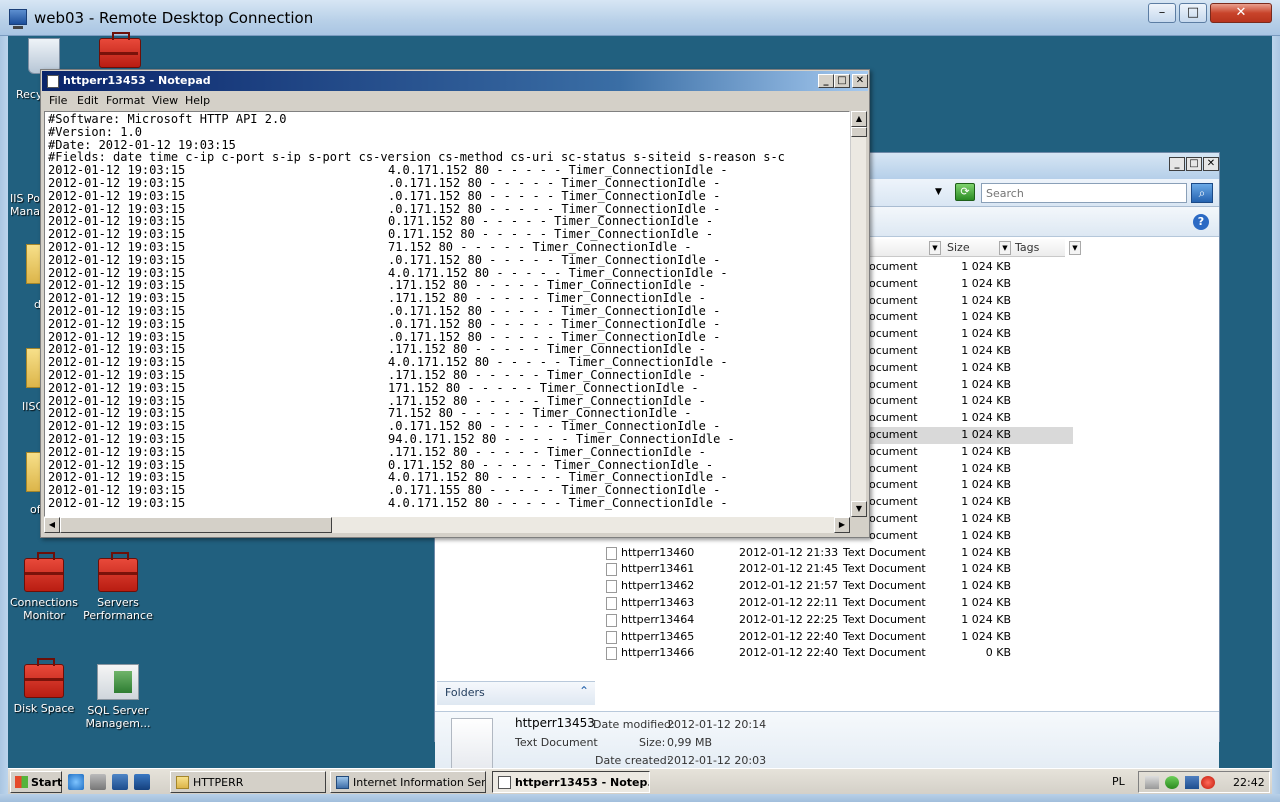 This screenshot has height=802, width=1280. Describe the element at coordinates (1241, 13) in the screenshot. I see `rdp-close-button: ✕` at that location.